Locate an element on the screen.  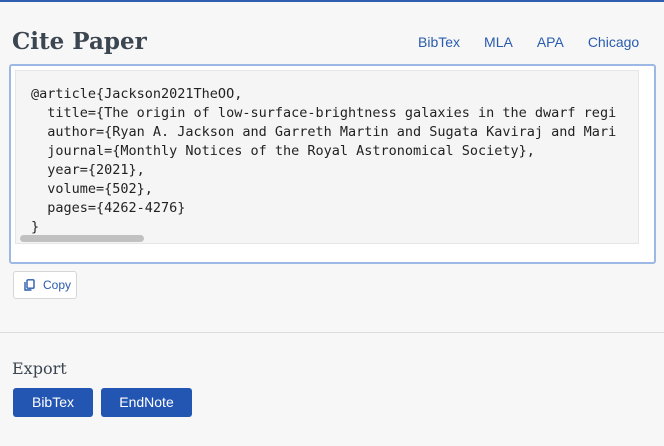
top-accent-border is located at coordinates (332, 1).